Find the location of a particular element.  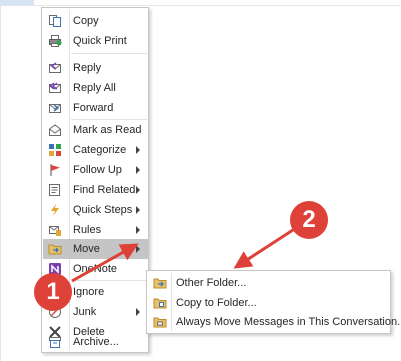

arrow-to-other-folder is located at coordinates (265, 247).